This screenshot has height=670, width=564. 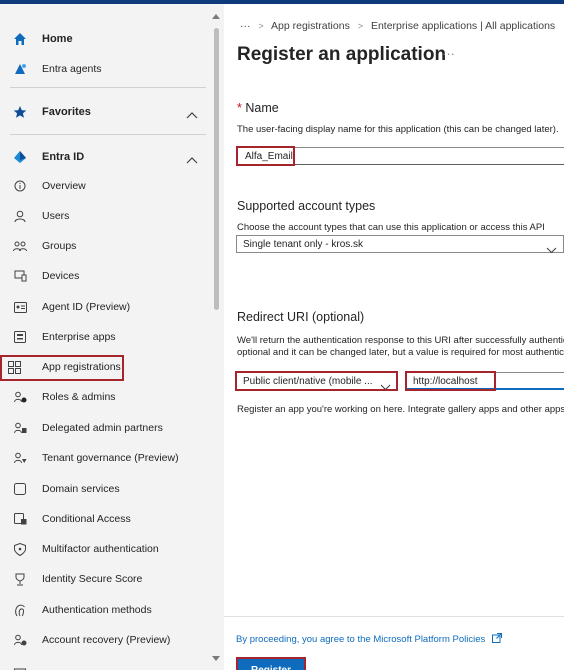 I want to click on account-types-label: Supported account types, so click(x=306, y=206).